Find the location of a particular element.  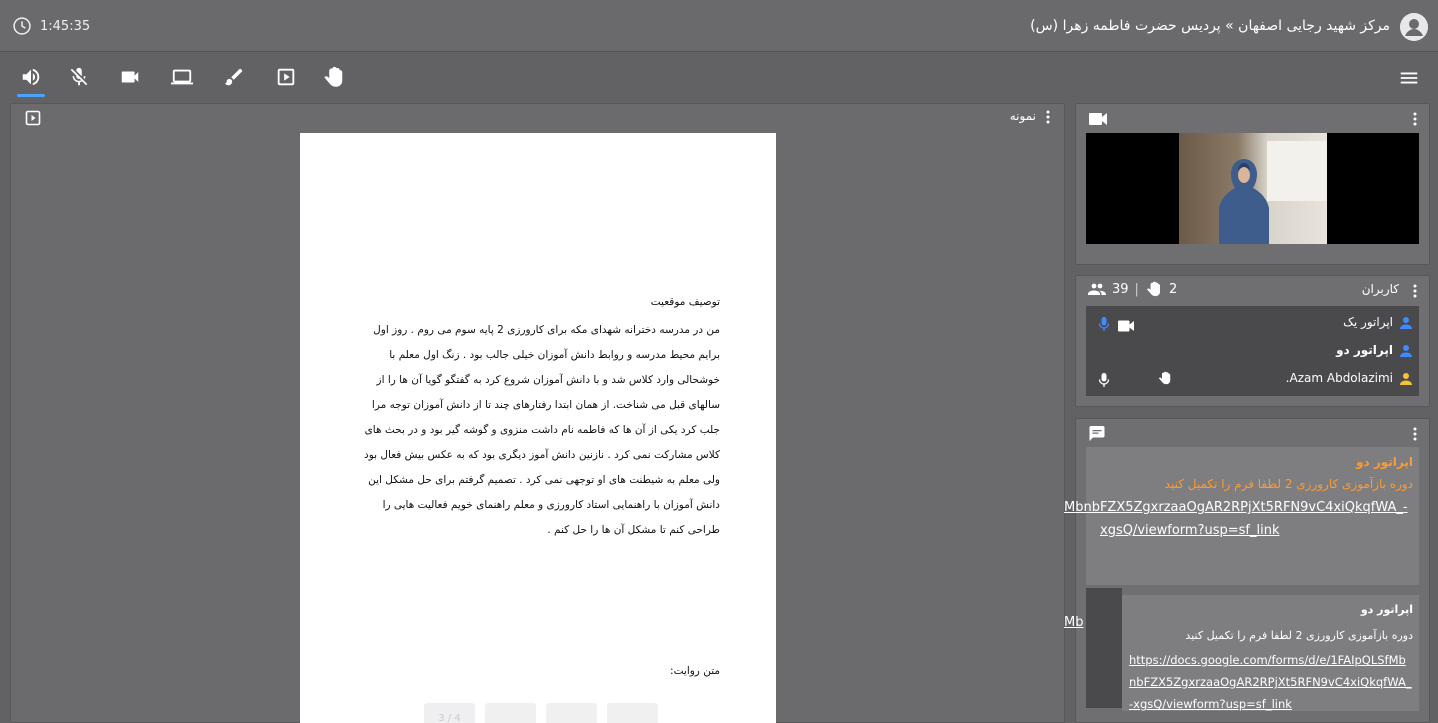

page-indicator: 3 / 4 is located at coordinates (449, 713).